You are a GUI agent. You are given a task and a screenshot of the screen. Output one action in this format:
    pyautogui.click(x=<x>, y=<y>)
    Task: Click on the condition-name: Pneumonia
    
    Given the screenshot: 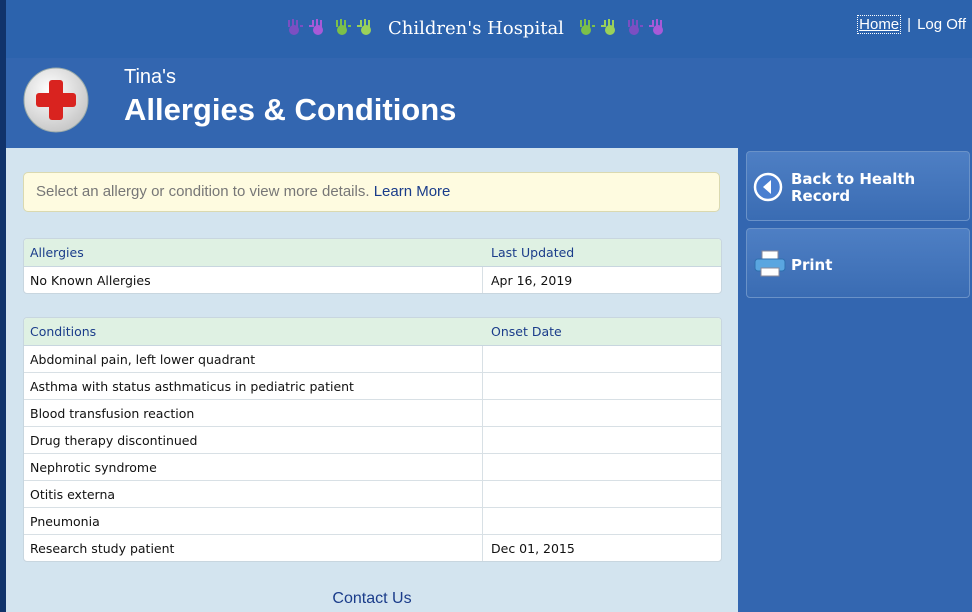 What is the action you would take?
    pyautogui.click(x=253, y=521)
    